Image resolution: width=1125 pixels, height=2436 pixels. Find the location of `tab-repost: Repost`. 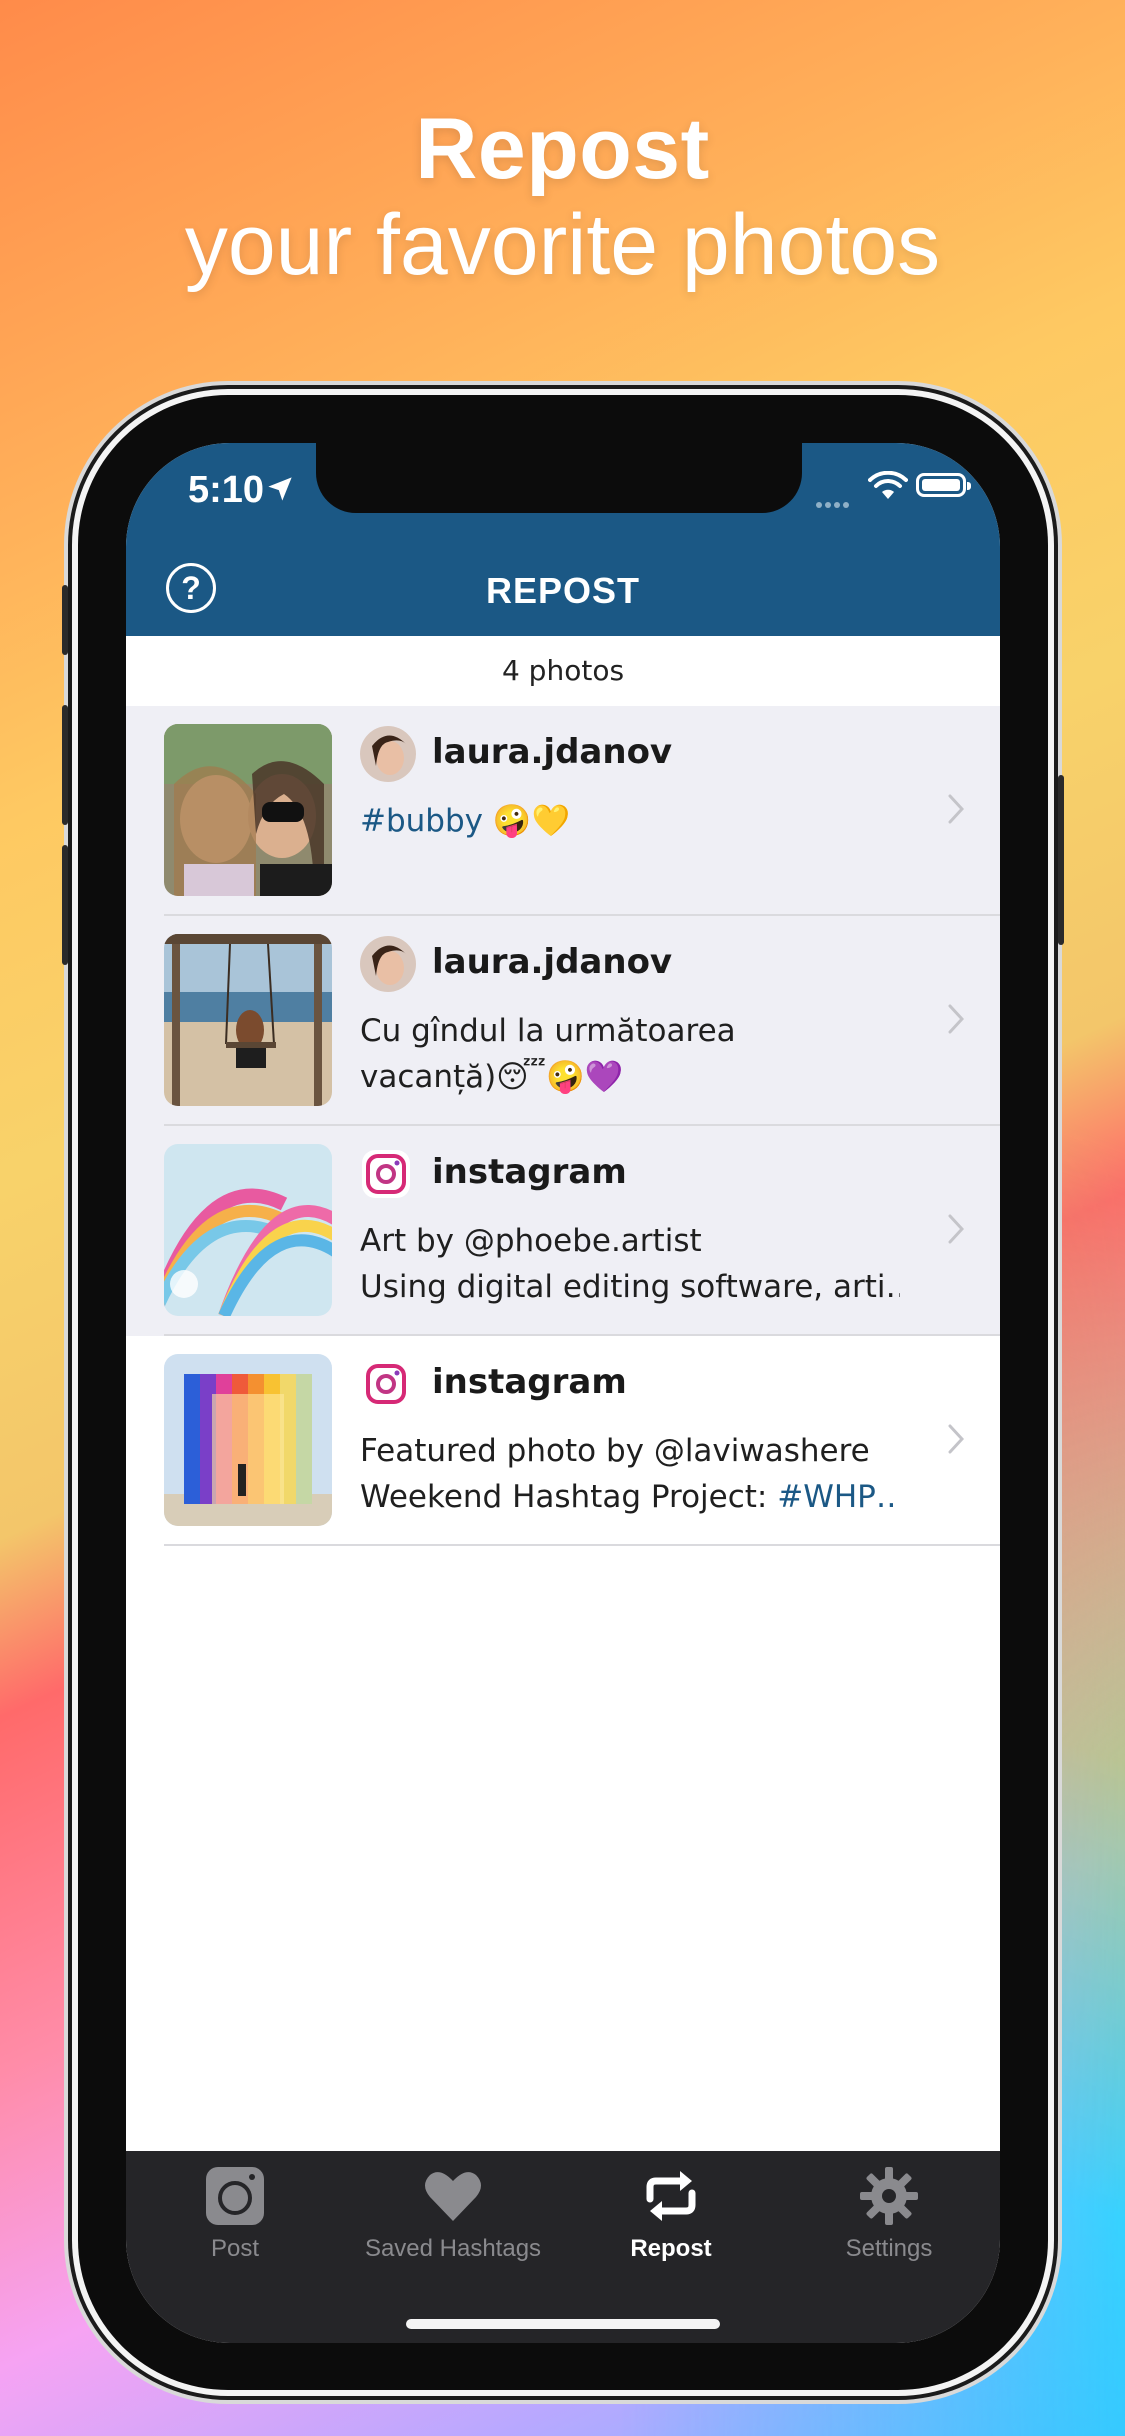

tab-repost: Repost is located at coordinates (671, 2214).